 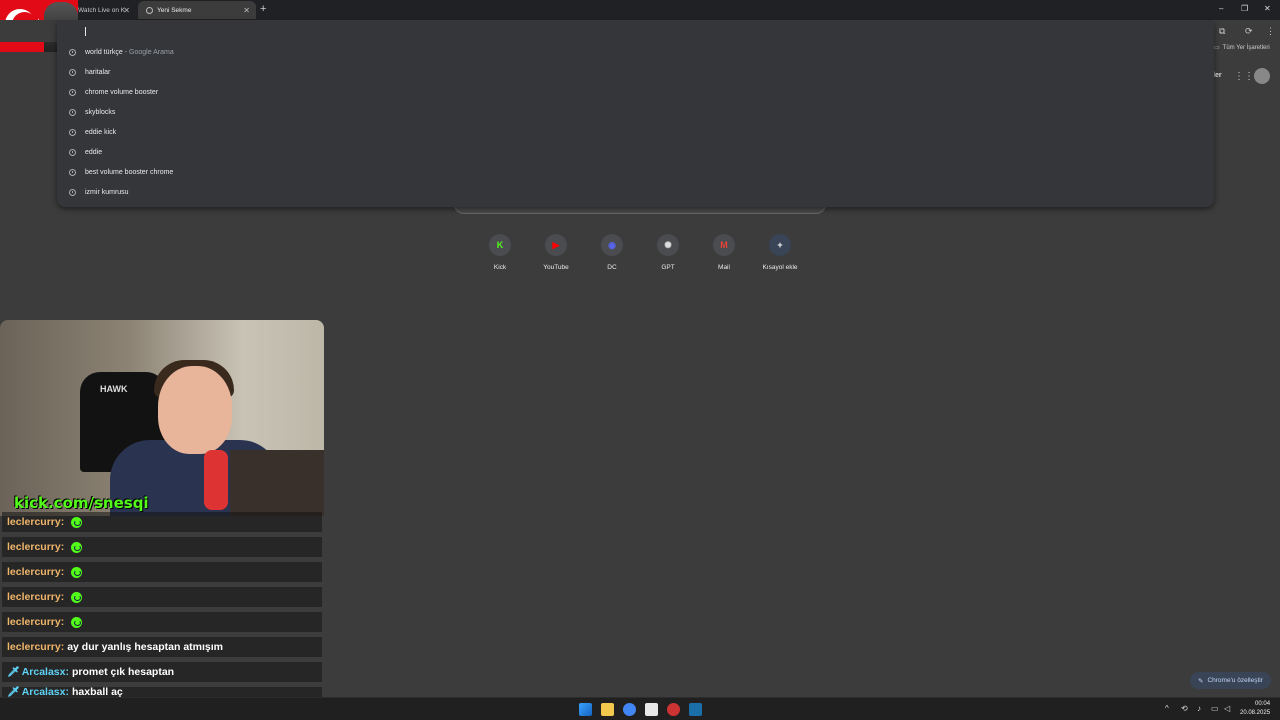 What do you see at coordinates (1199, 708) in the screenshot?
I see `tray-mic-icon: ♪` at bounding box center [1199, 708].